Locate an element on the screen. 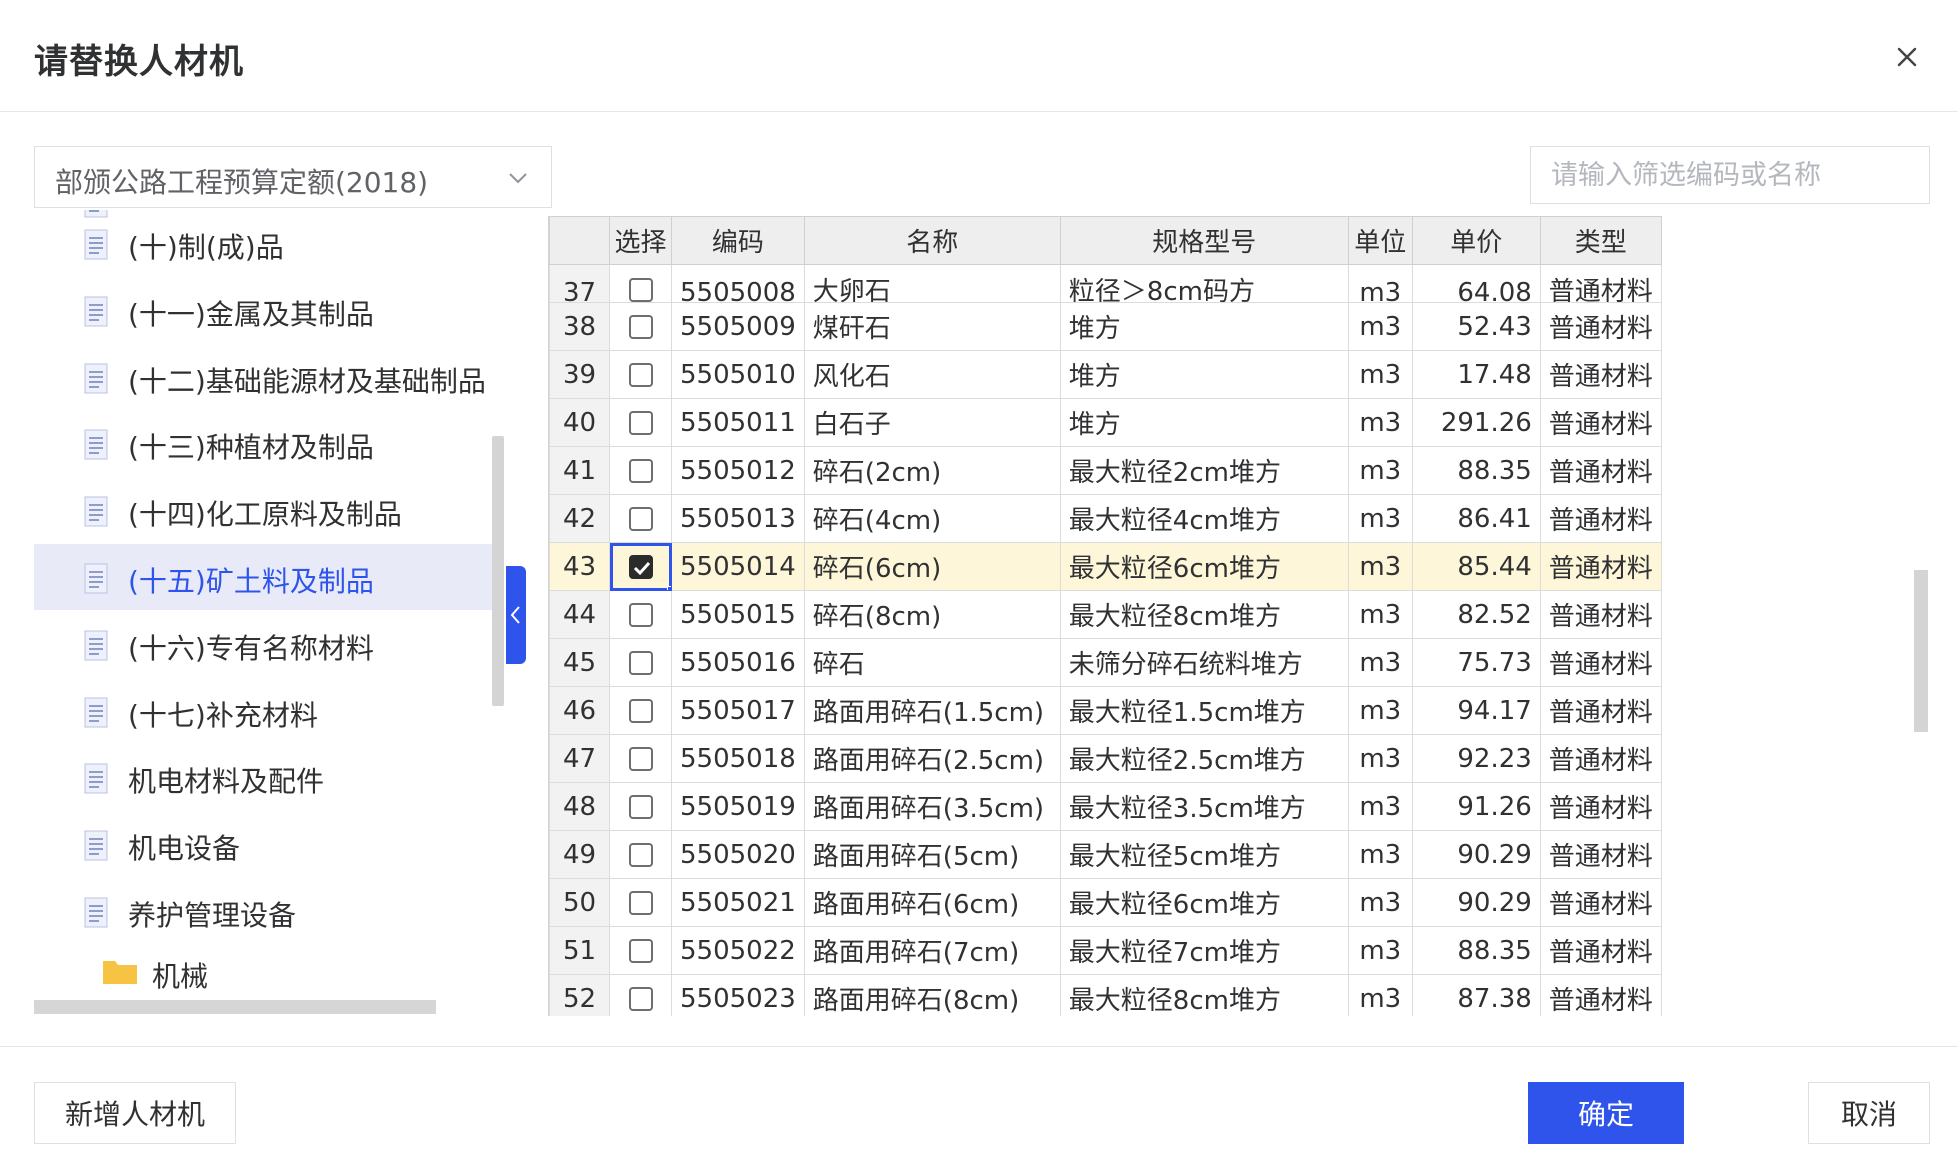 The width and height of the screenshot is (1958, 1176). row-number: 44 is located at coordinates (579, 614).